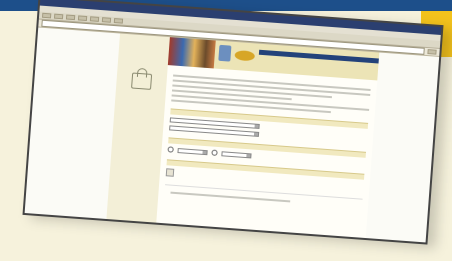 This screenshot has width=452, height=261. Describe the element at coordinates (106, 20) in the screenshot. I see `search-icon` at that location.